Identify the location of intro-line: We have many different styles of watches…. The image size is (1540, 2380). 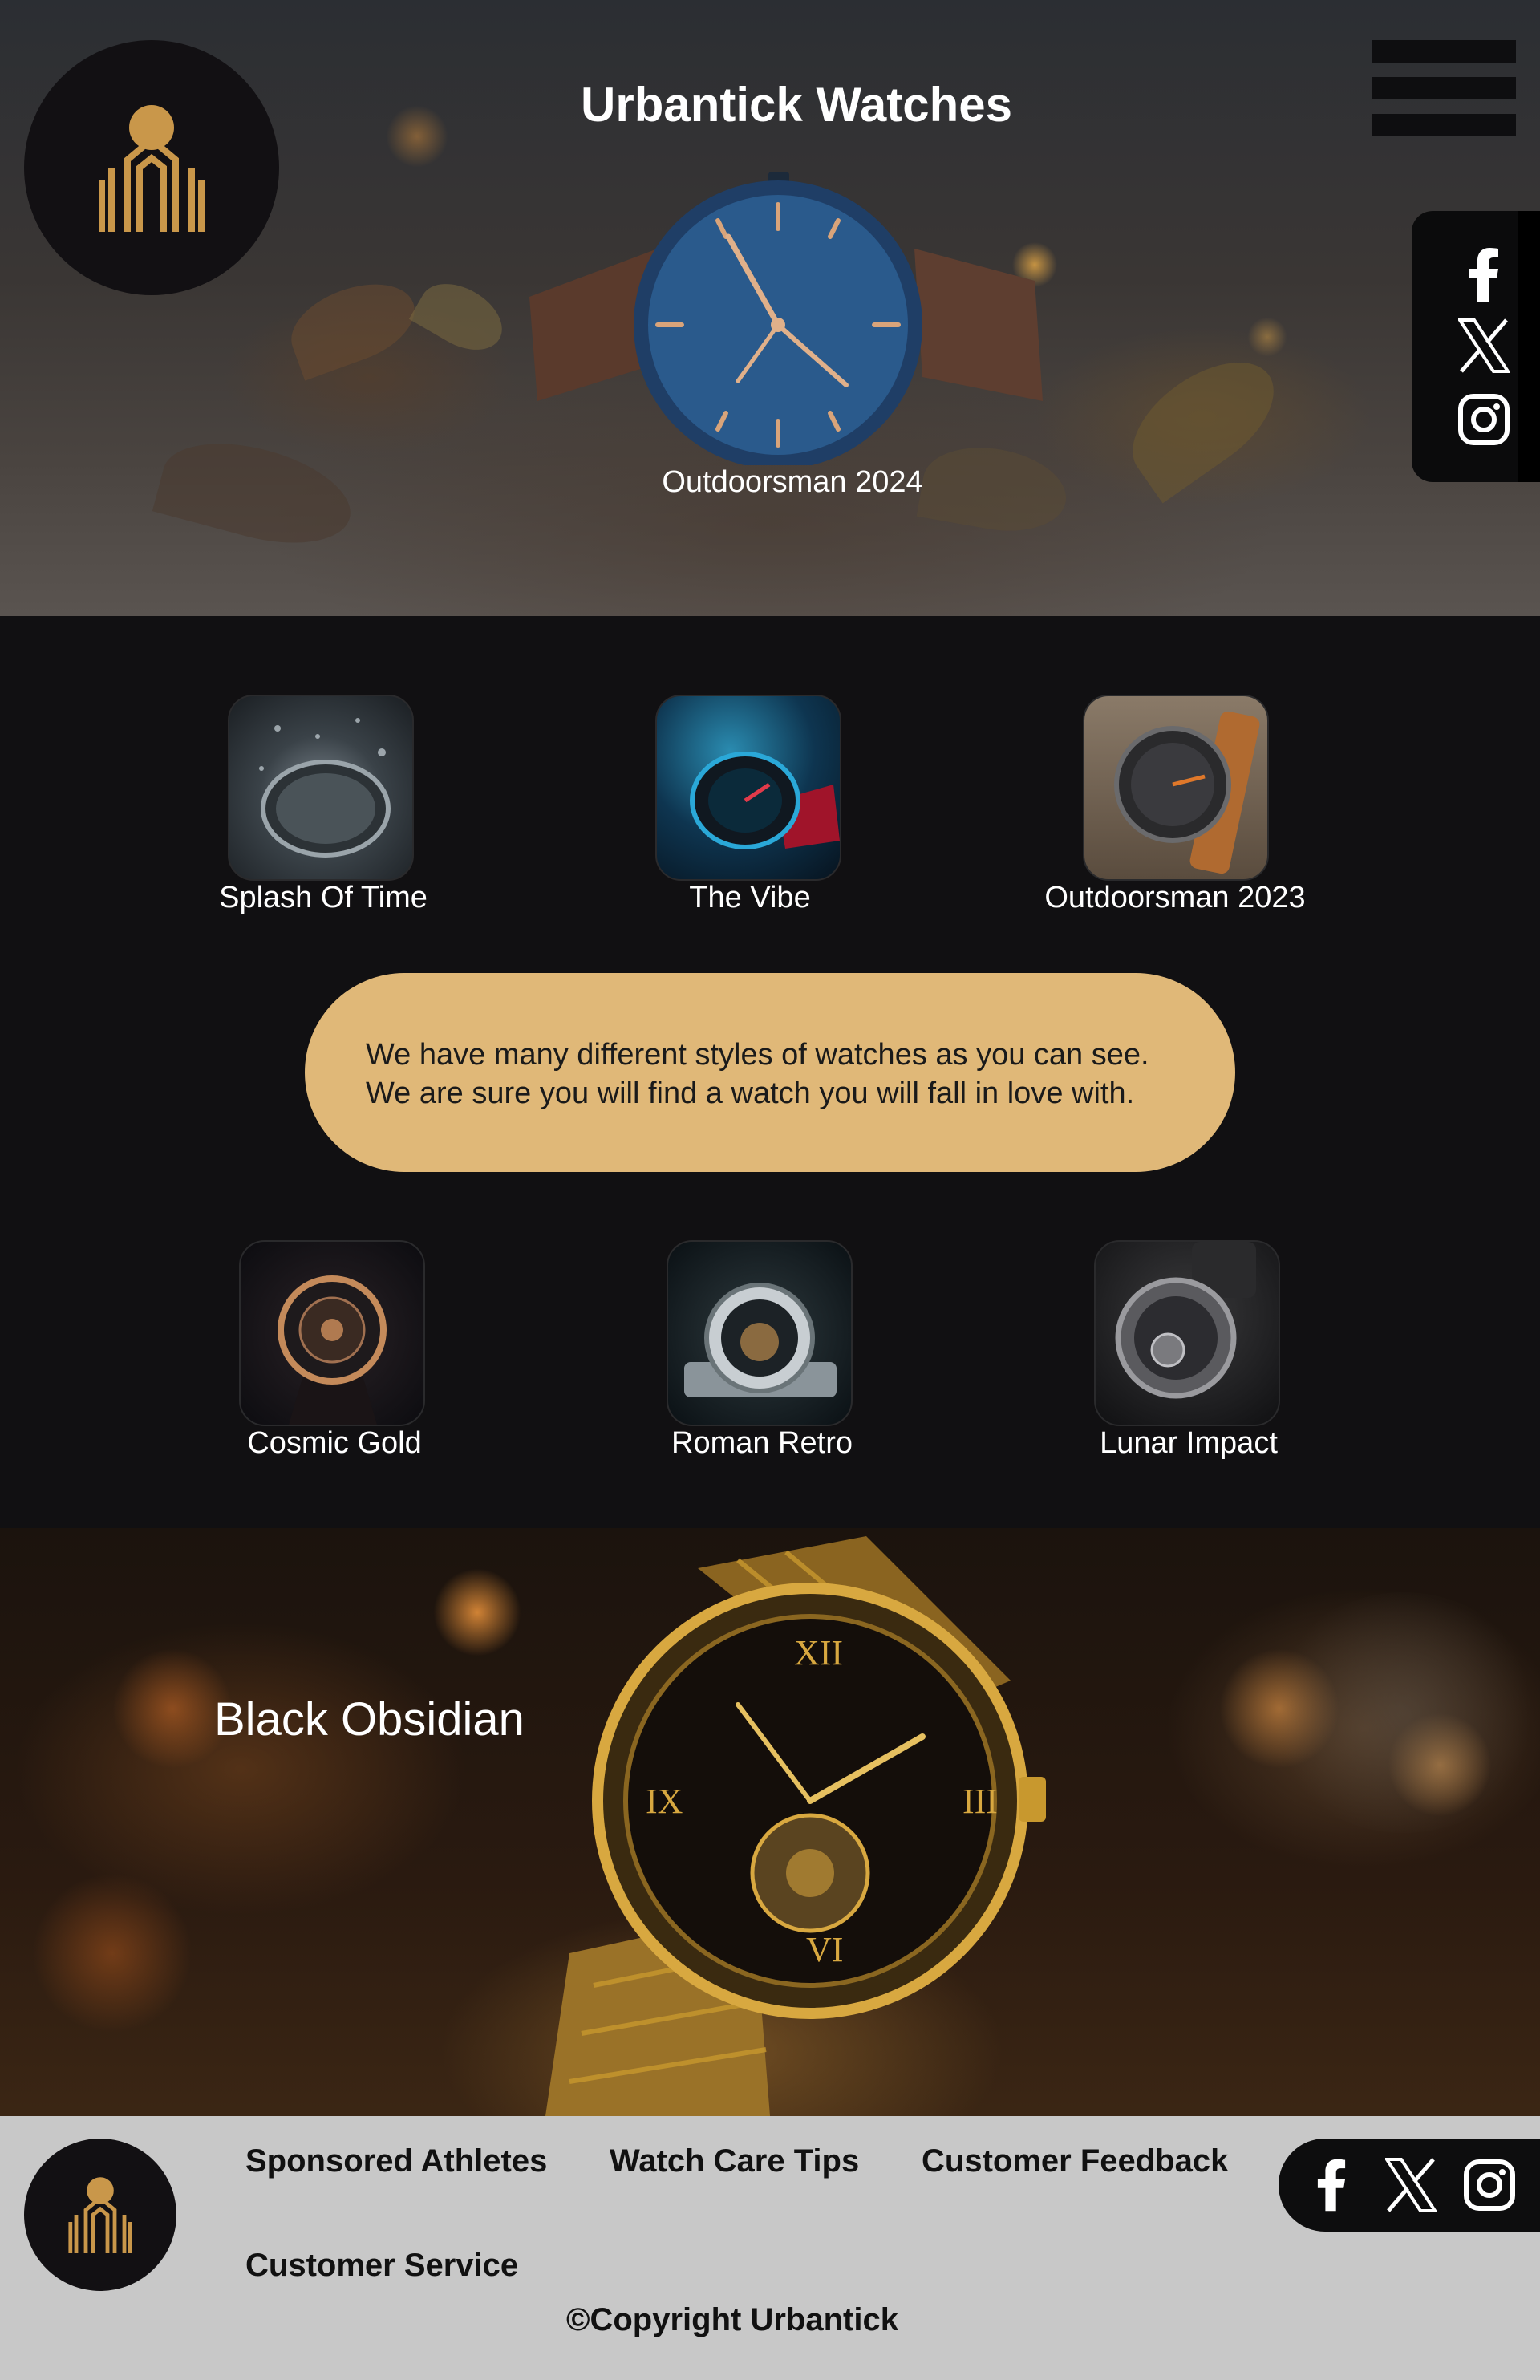
(757, 1055).